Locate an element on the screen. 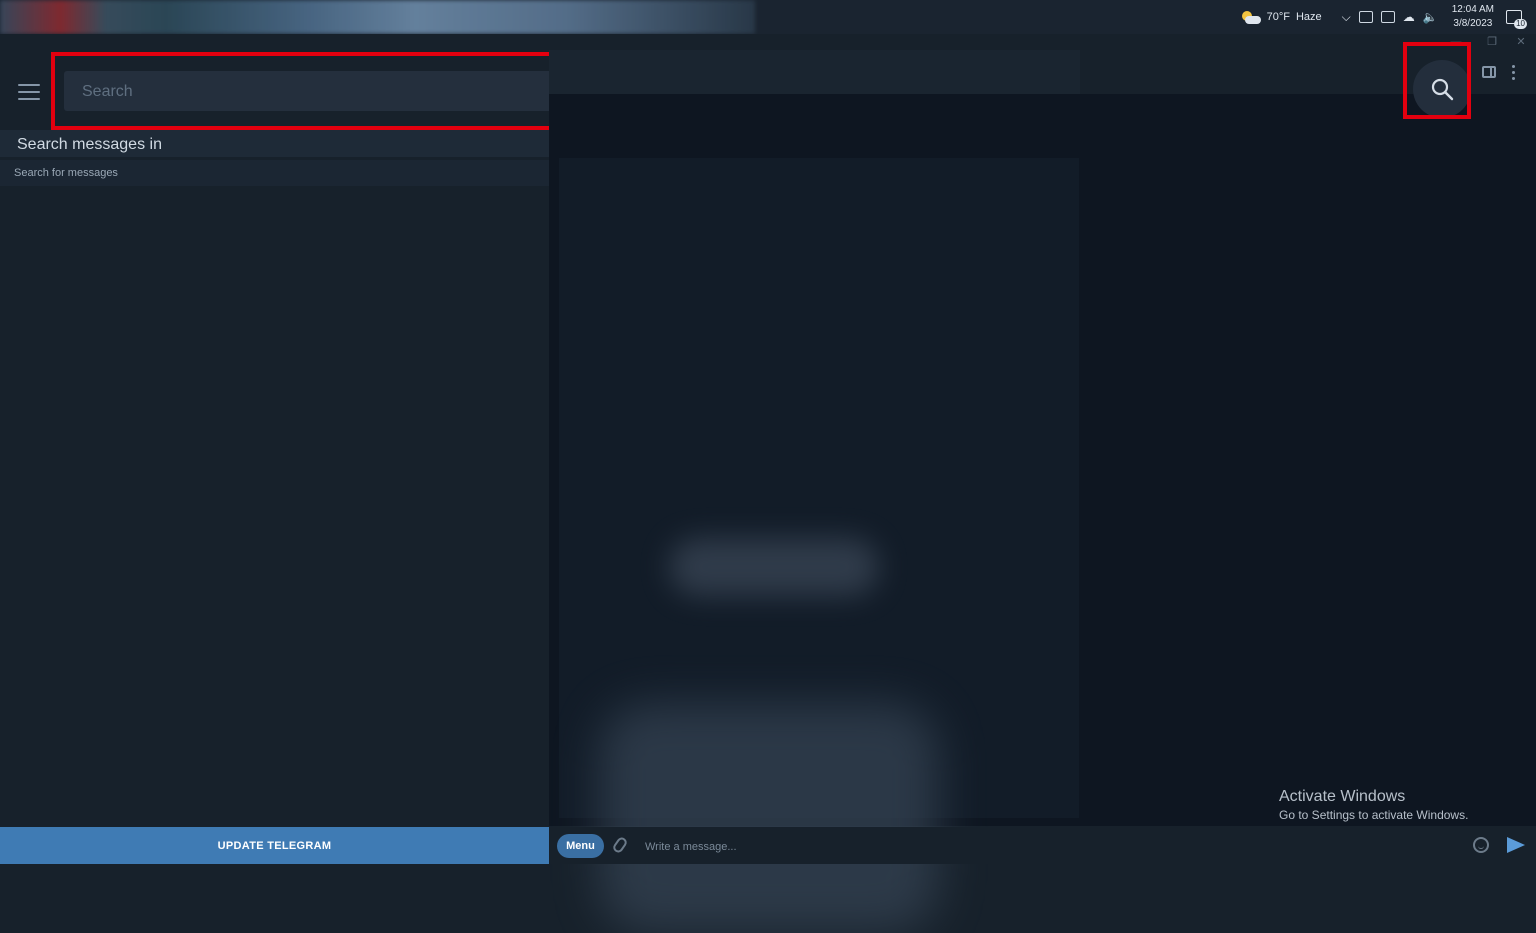  notifications-icon: 10 is located at coordinates (1516, 19).